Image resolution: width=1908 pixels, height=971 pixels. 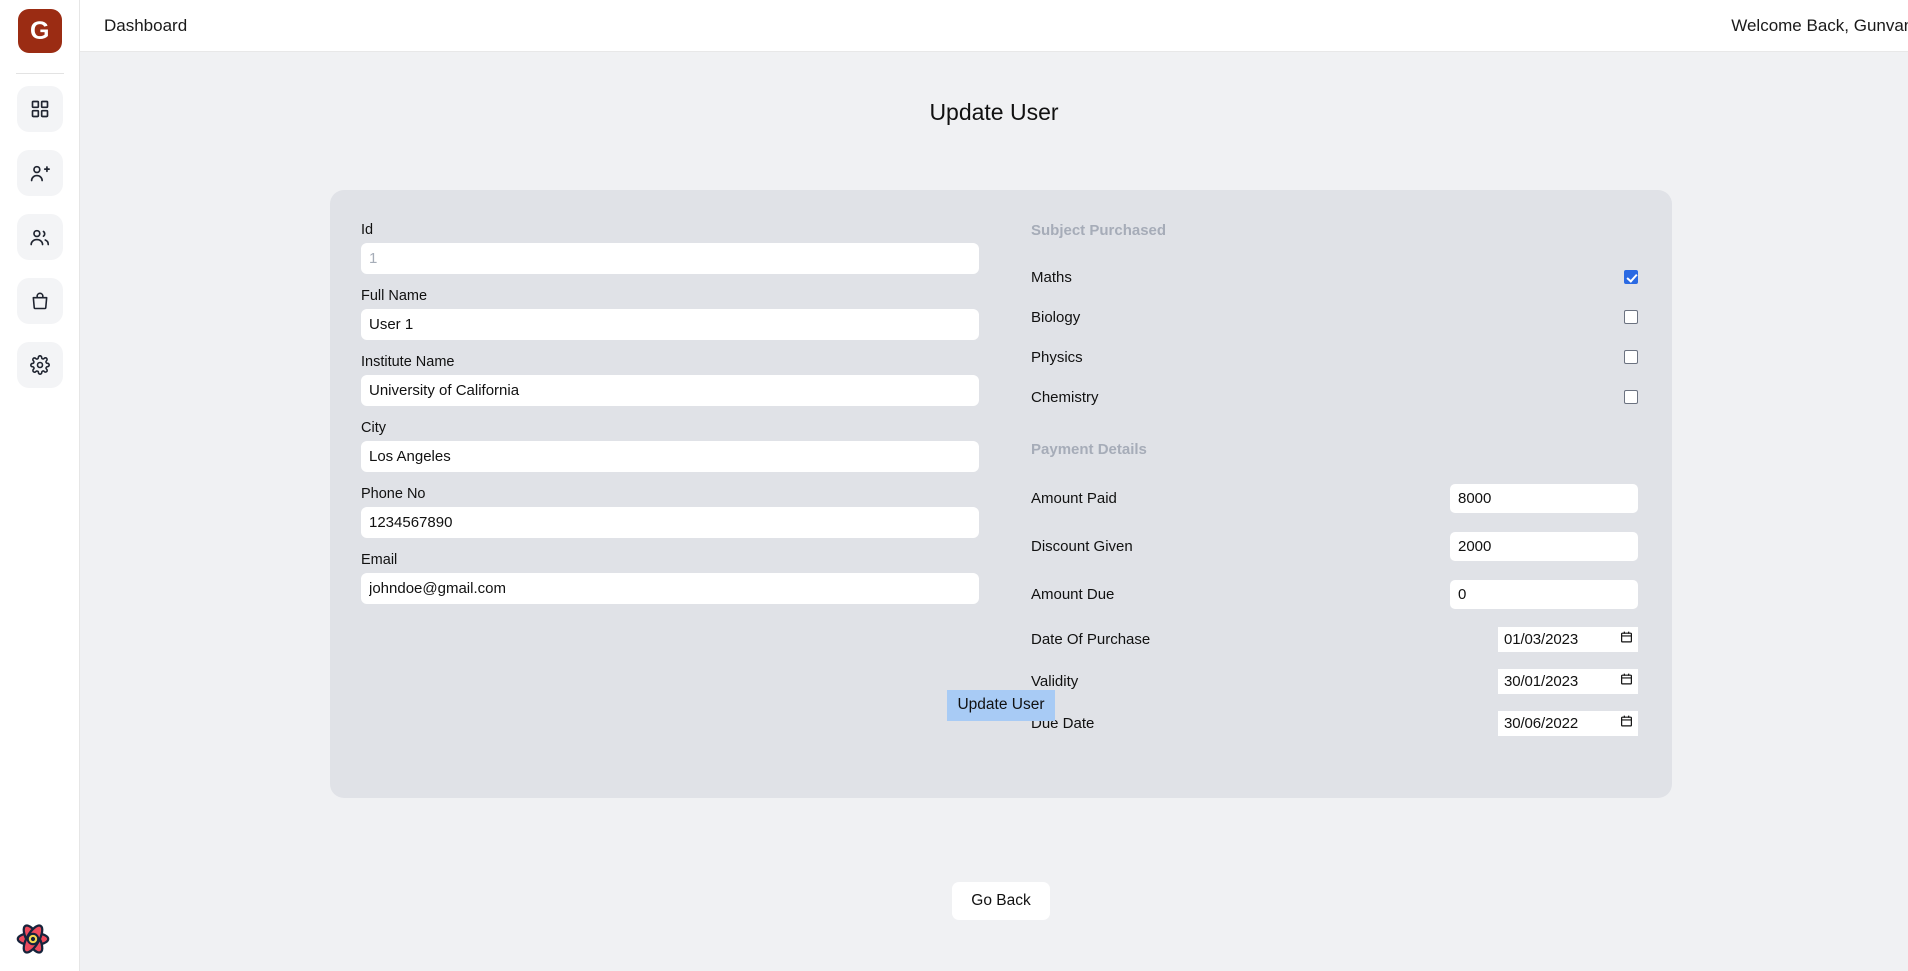 What do you see at coordinates (1541, 639) in the screenshot?
I see `date-of-purchase-value: 01/03/2023` at bounding box center [1541, 639].